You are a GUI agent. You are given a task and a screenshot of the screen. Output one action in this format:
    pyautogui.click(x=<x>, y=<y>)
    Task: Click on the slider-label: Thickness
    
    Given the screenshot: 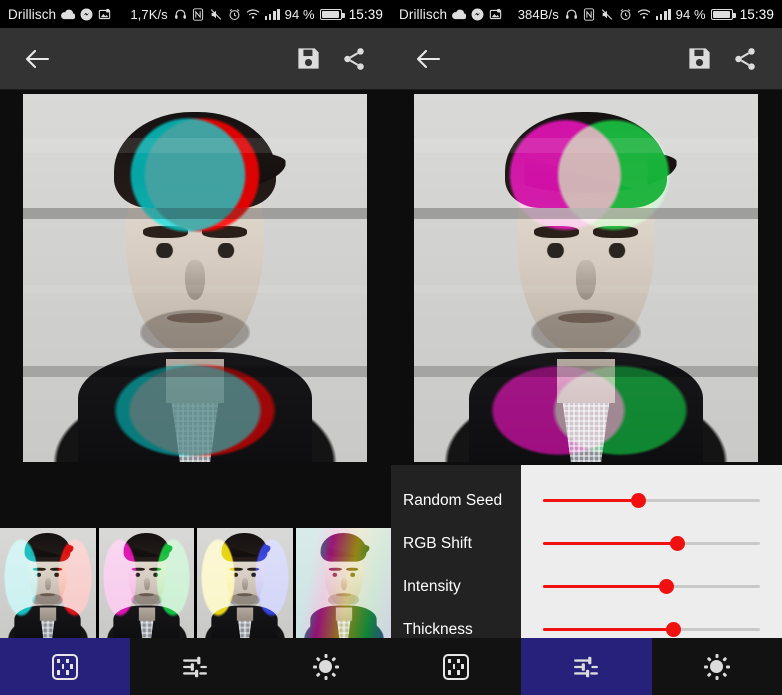 What is the action you would take?
    pyautogui.click(x=438, y=629)
    